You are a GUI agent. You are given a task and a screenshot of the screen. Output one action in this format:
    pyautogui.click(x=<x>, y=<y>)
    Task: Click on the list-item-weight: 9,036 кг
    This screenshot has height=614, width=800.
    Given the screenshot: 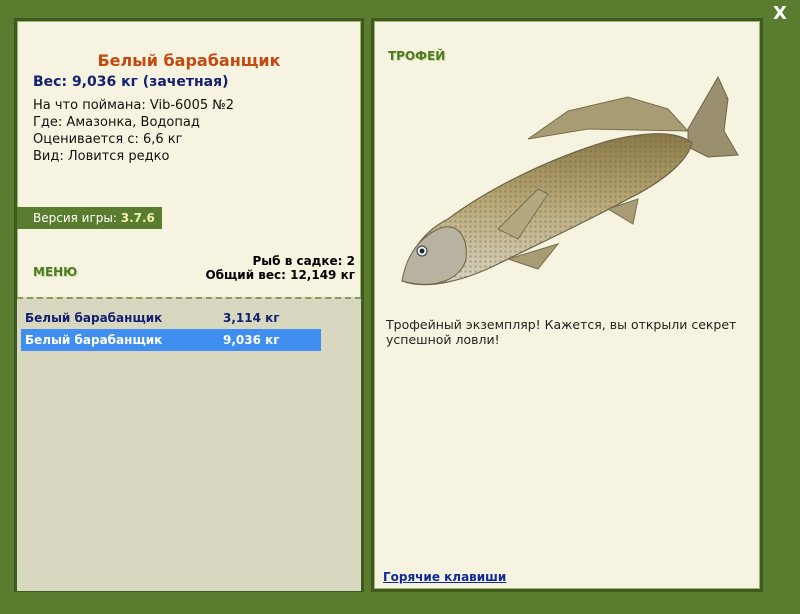 What is the action you would take?
    pyautogui.click(x=251, y=340)
    